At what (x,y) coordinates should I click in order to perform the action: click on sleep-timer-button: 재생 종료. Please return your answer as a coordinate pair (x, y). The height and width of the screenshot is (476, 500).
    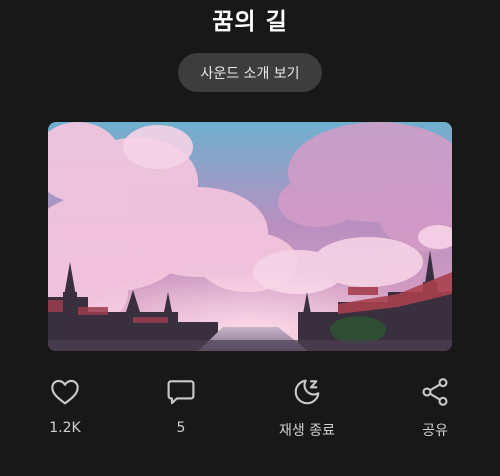
    Looking at the image, I should click on (307, 409).